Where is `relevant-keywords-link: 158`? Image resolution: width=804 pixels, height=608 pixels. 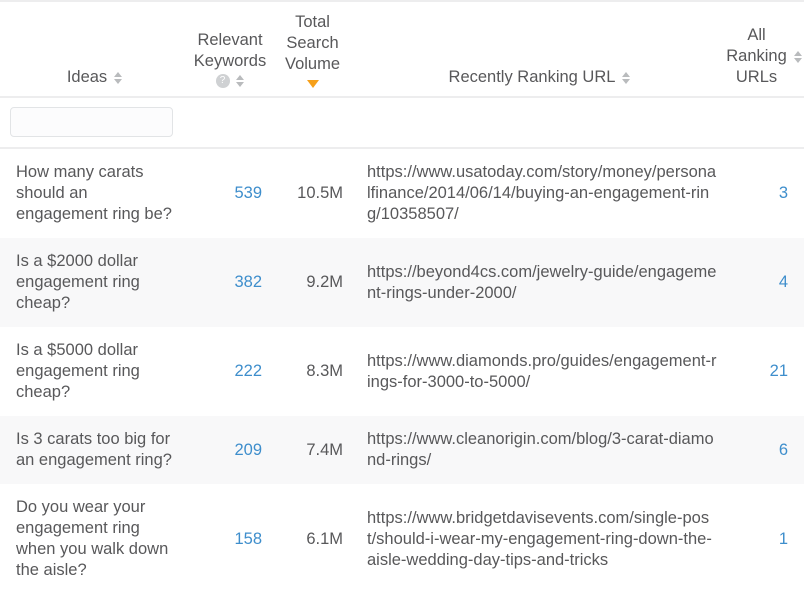
relevant-keywords-link: 158 is located at coordinates (230, 539).